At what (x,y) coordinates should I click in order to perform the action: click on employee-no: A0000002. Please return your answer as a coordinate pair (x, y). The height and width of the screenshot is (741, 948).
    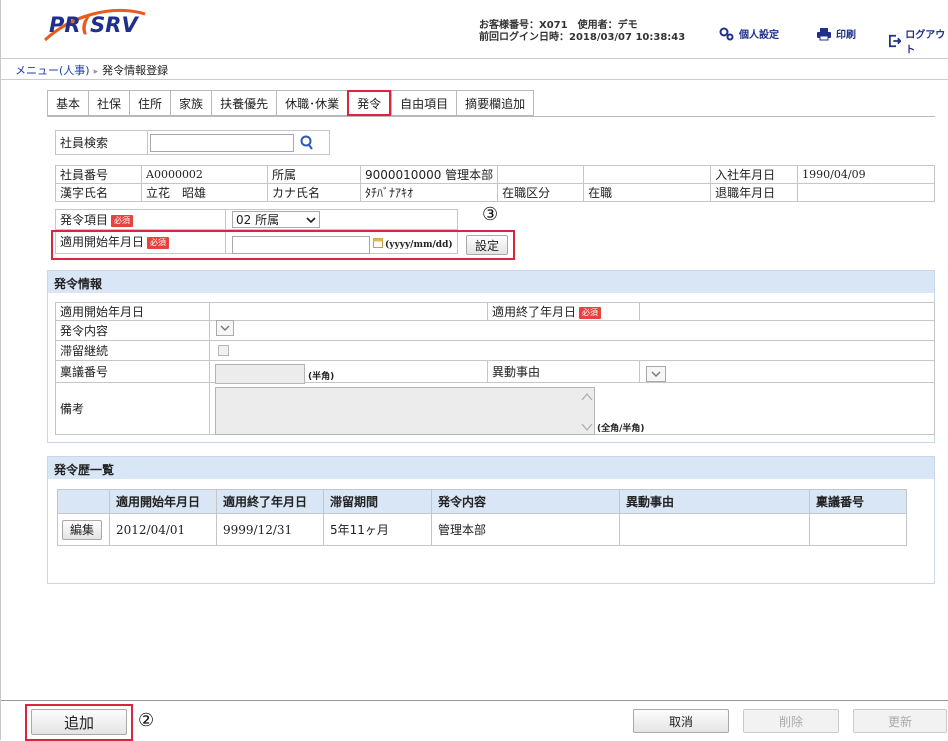
    Looking at the image, I should click on (204, 174).